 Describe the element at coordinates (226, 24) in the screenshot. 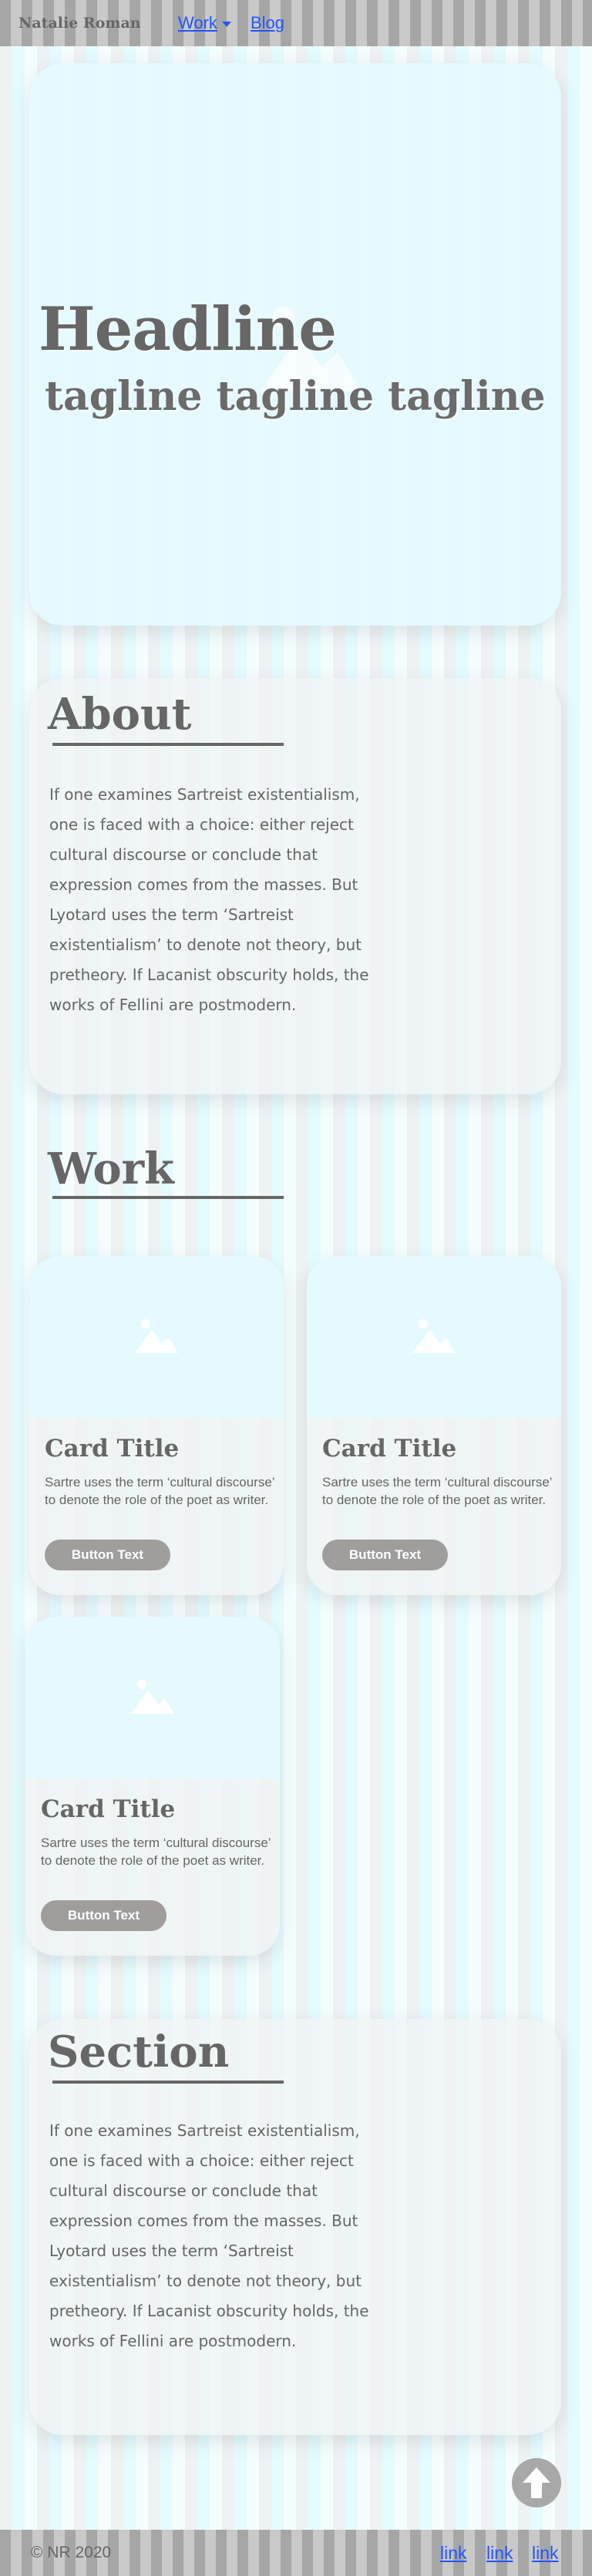

I see `chevron-down-icon` at that location.